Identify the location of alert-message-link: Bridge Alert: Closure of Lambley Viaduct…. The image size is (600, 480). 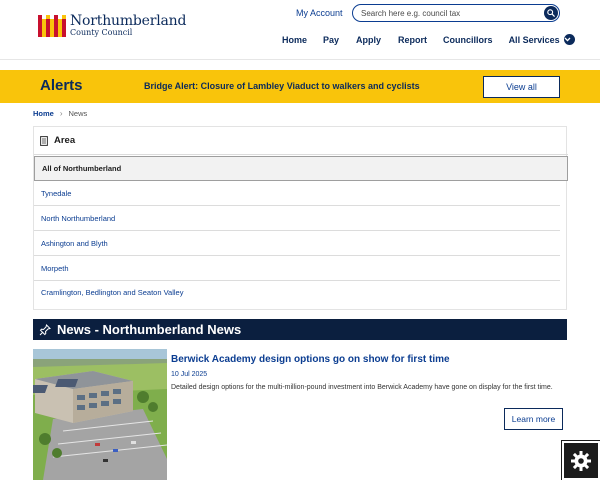
(282, 86).